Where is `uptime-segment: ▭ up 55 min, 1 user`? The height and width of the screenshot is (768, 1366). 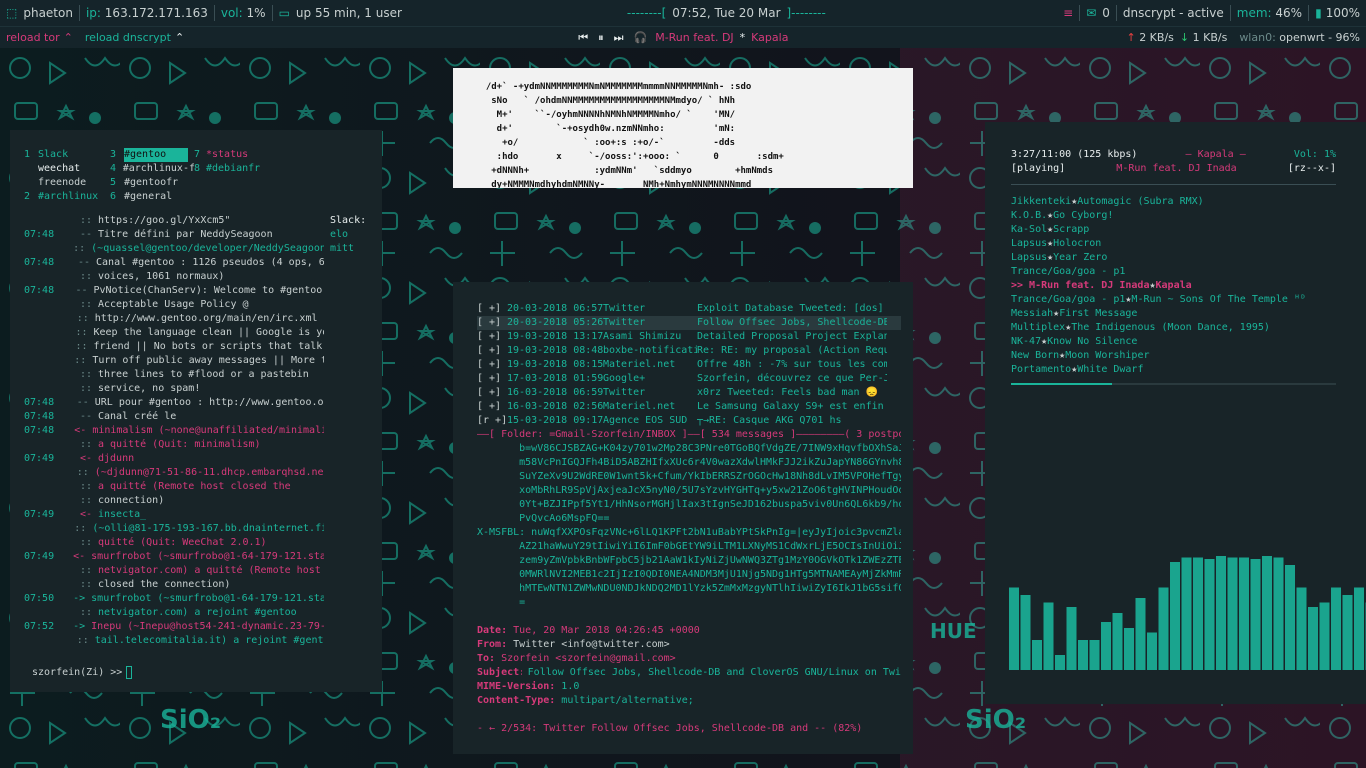
uptime-segment: ▭ up 55 min, 1 user is located at coordinates (340, 13).